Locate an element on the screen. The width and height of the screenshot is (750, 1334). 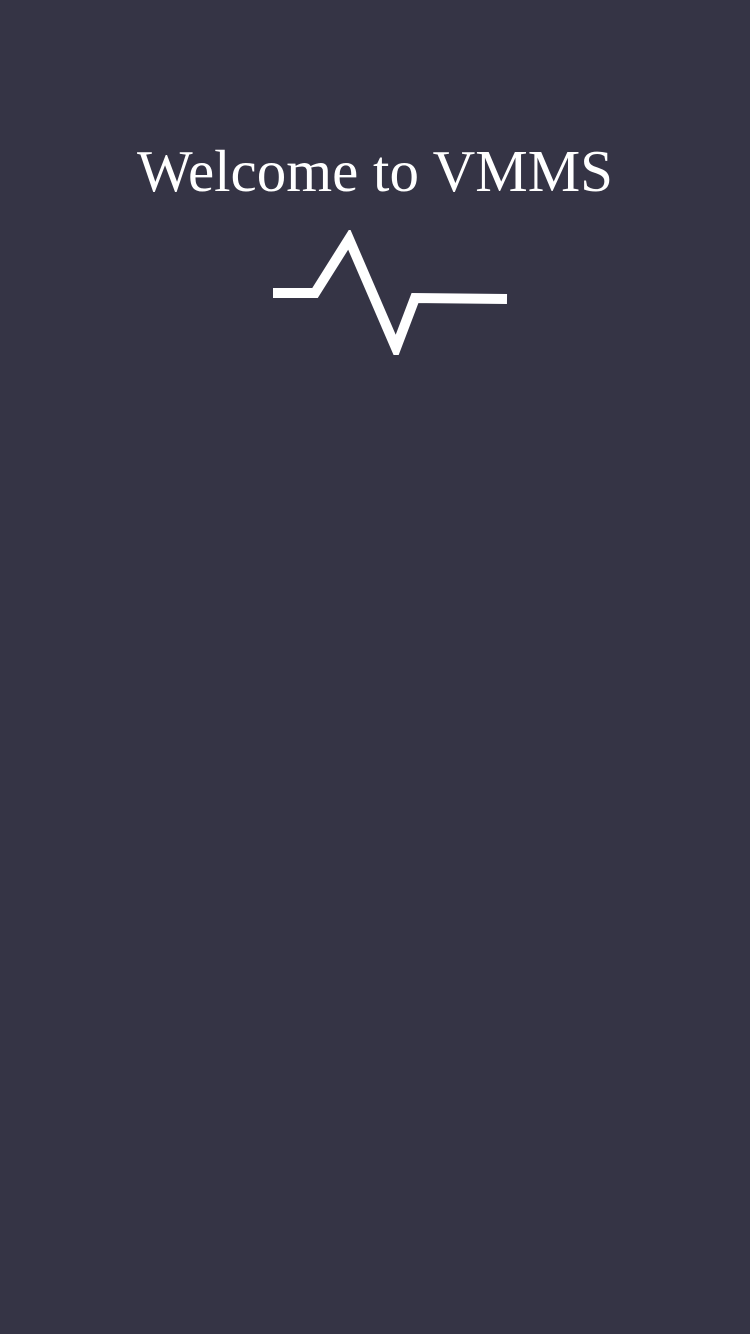
heartbeat-pulse-icon is located at coordinates (390, 292).